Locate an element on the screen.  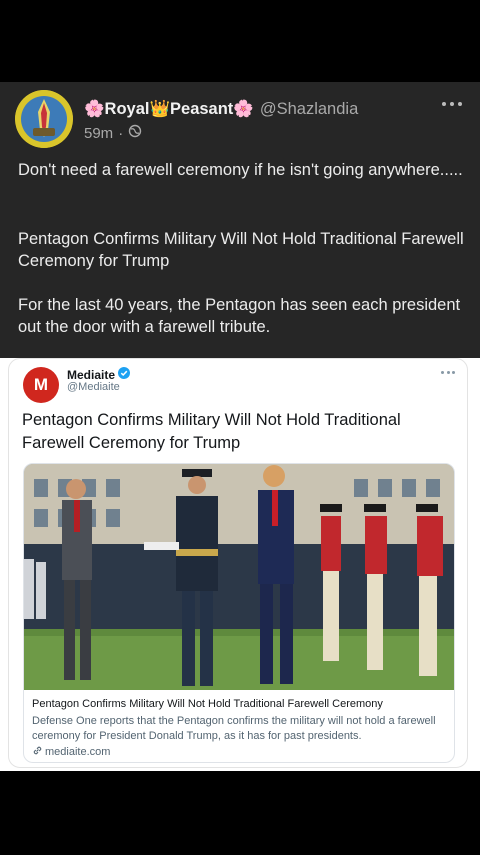
source-name: Mediaite is located at coordinates (91, 375).